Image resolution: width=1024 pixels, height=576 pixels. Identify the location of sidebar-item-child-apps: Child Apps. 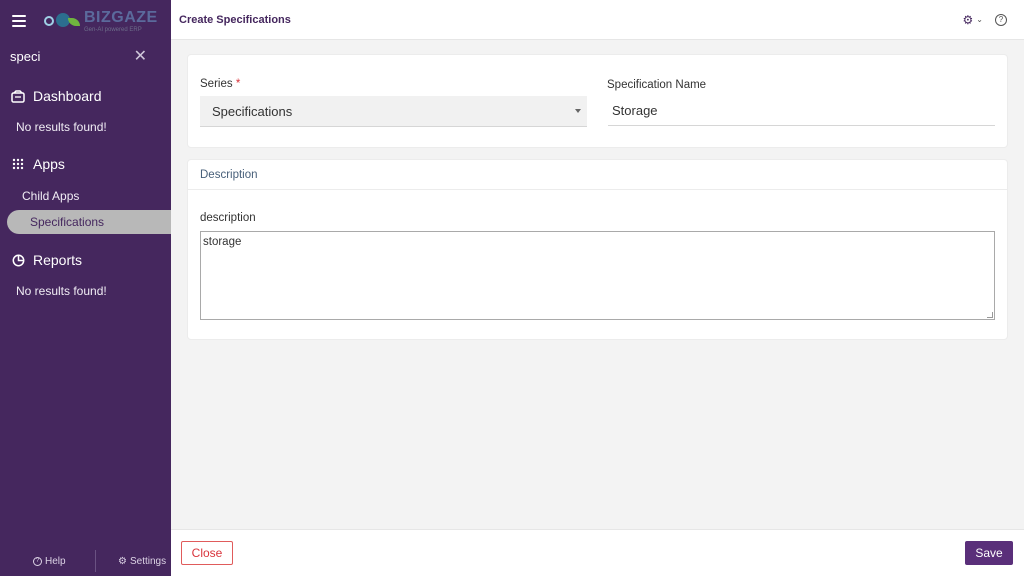
(85, 196).